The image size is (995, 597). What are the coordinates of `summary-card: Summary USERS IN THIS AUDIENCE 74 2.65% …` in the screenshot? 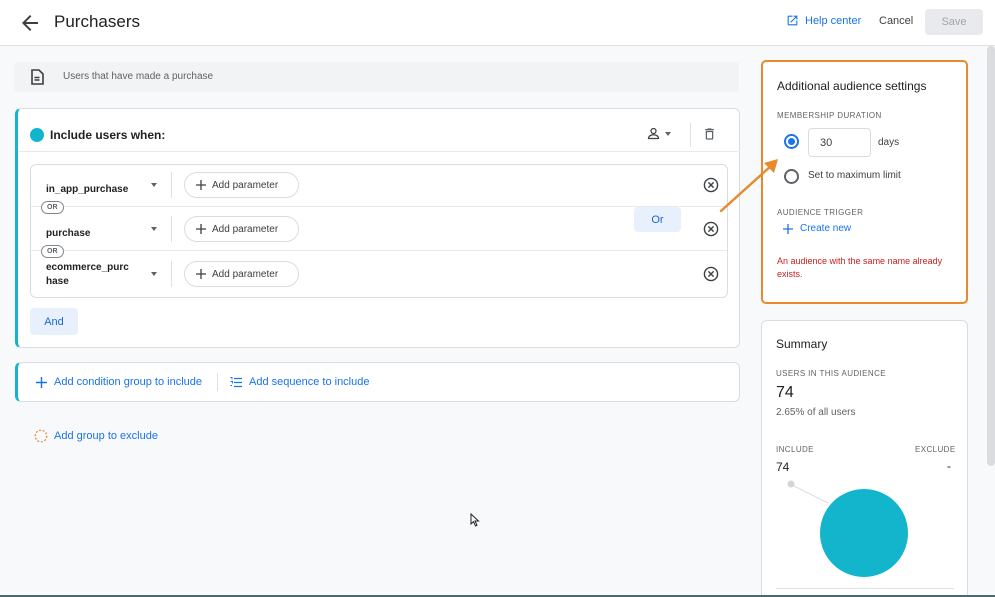 It's located at (864, 458).